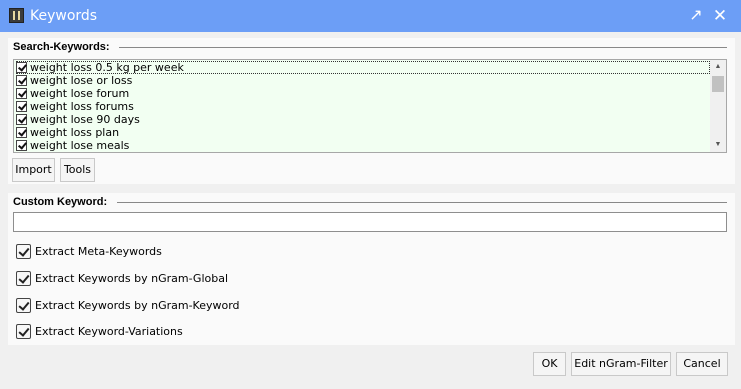 Image resolution: width=741 pixels, height=389 pixels. I want to click on app-logo-icon, so click(16, 15).